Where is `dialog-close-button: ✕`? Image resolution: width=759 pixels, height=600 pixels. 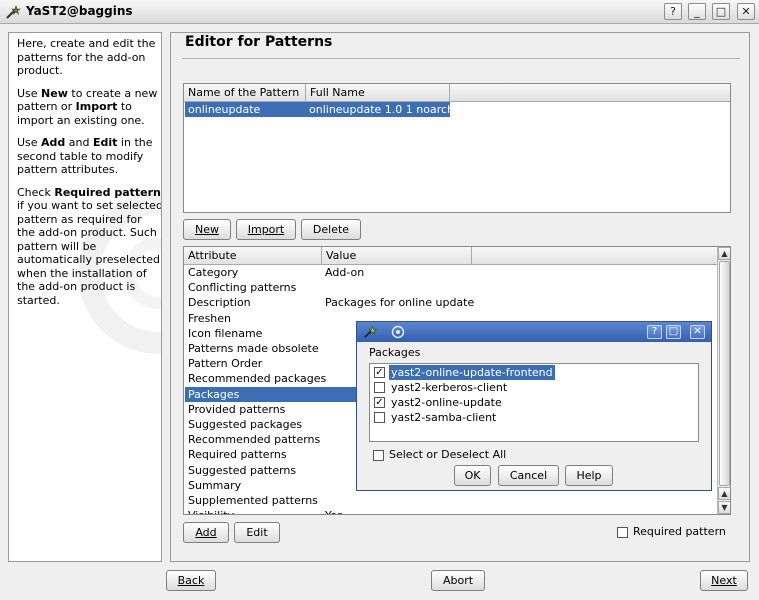 dialog-close-button: ✕ is located at coordinates (697, 332).